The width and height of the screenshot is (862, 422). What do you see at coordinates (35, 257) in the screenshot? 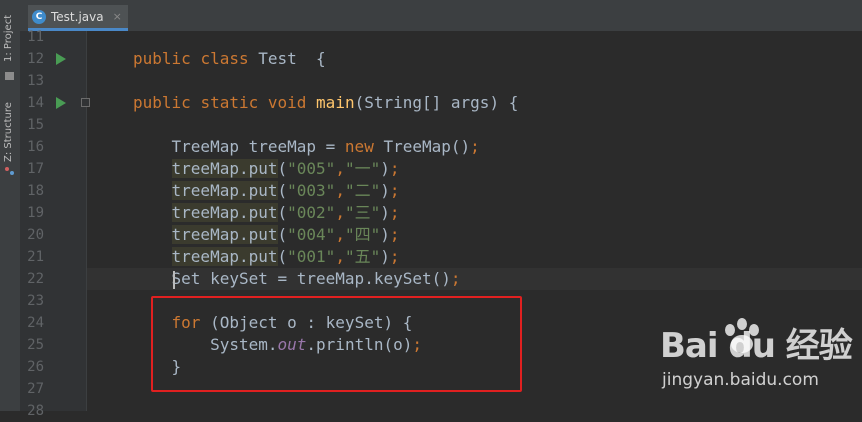
I see `line-number: 21` at bounding box center [35, 257].